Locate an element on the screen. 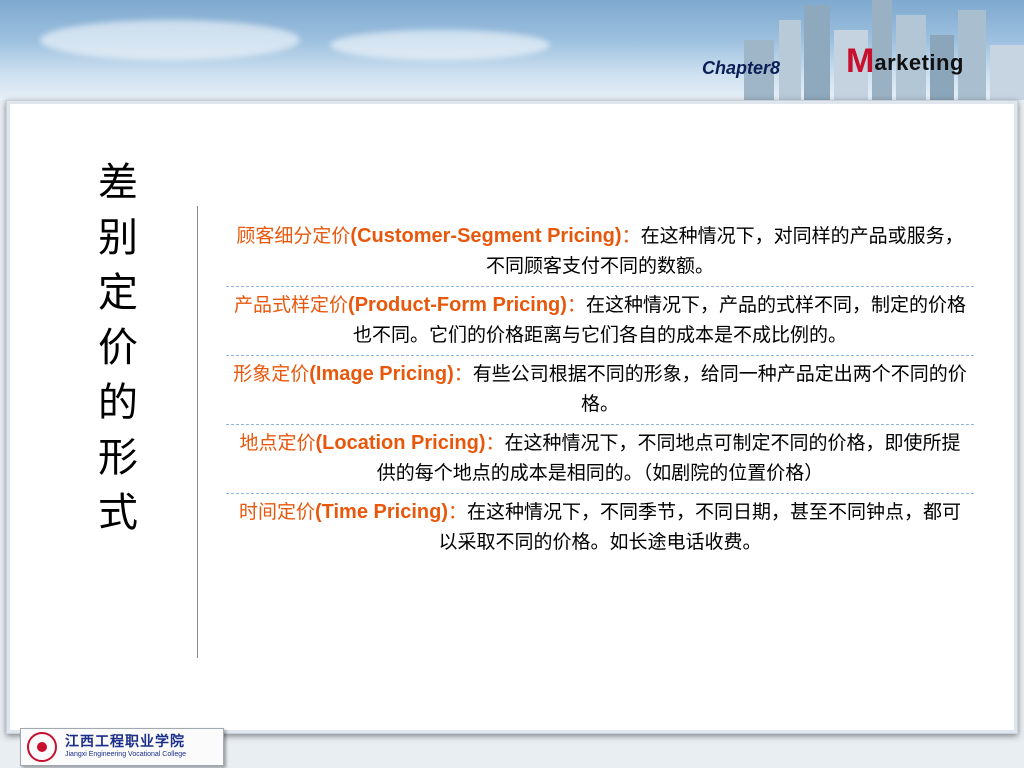 The image size is (1024, 768). item-term-cn: 形象定价 is located at coordinates (271, 374).